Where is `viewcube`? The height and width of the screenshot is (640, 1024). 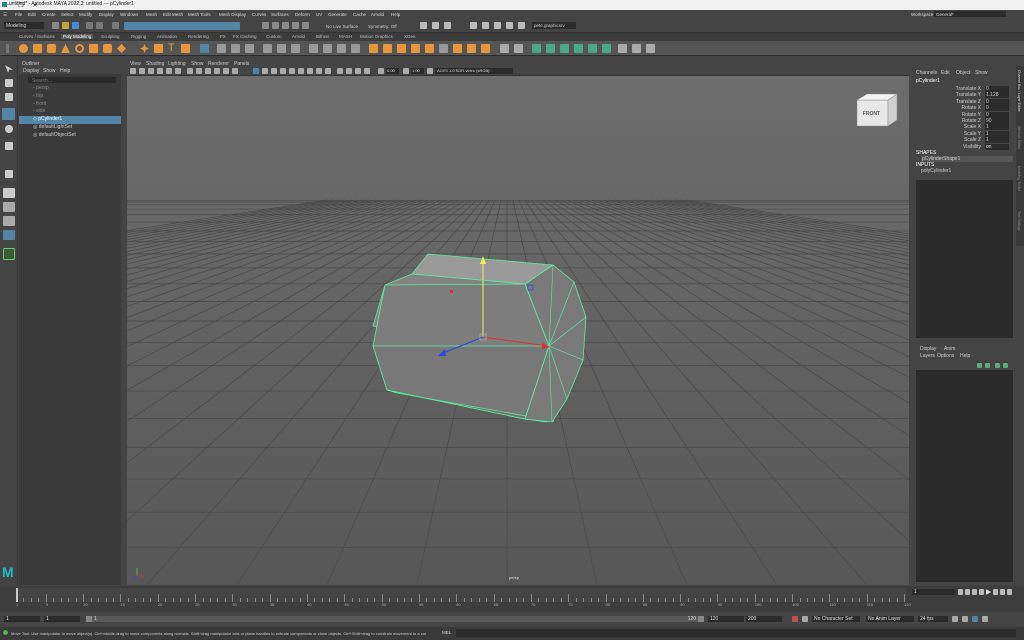
viewcube is located at coordinates (877, 110).